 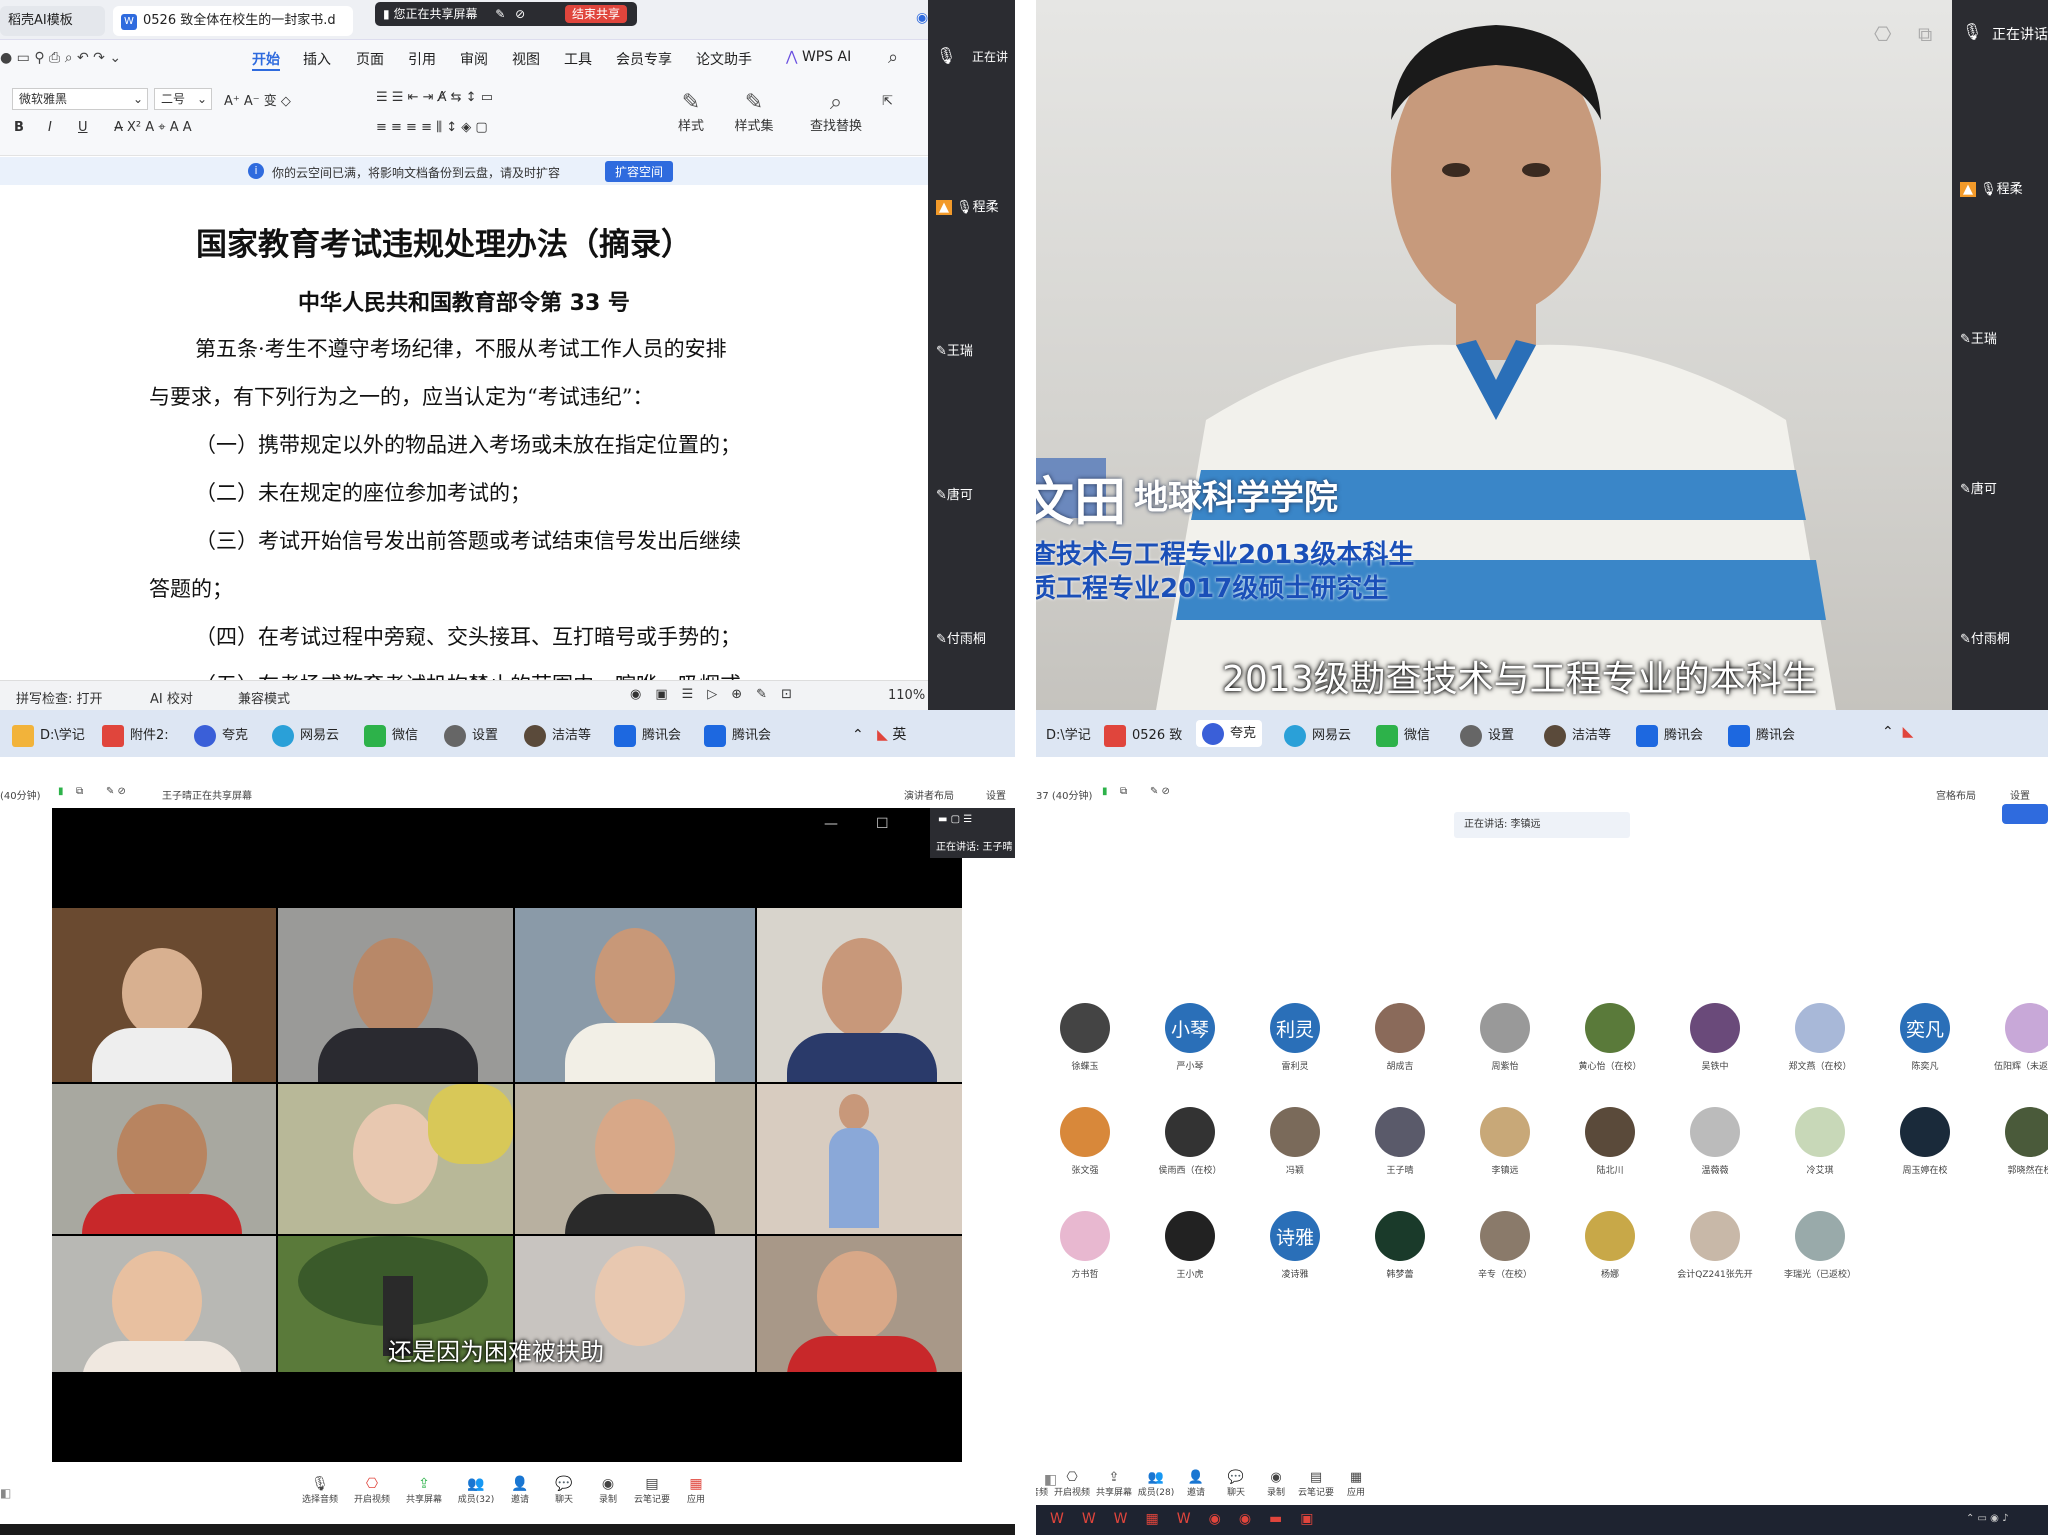 I want to click on style-set-button: ✎ 样式集, so click(x=754, y=112).